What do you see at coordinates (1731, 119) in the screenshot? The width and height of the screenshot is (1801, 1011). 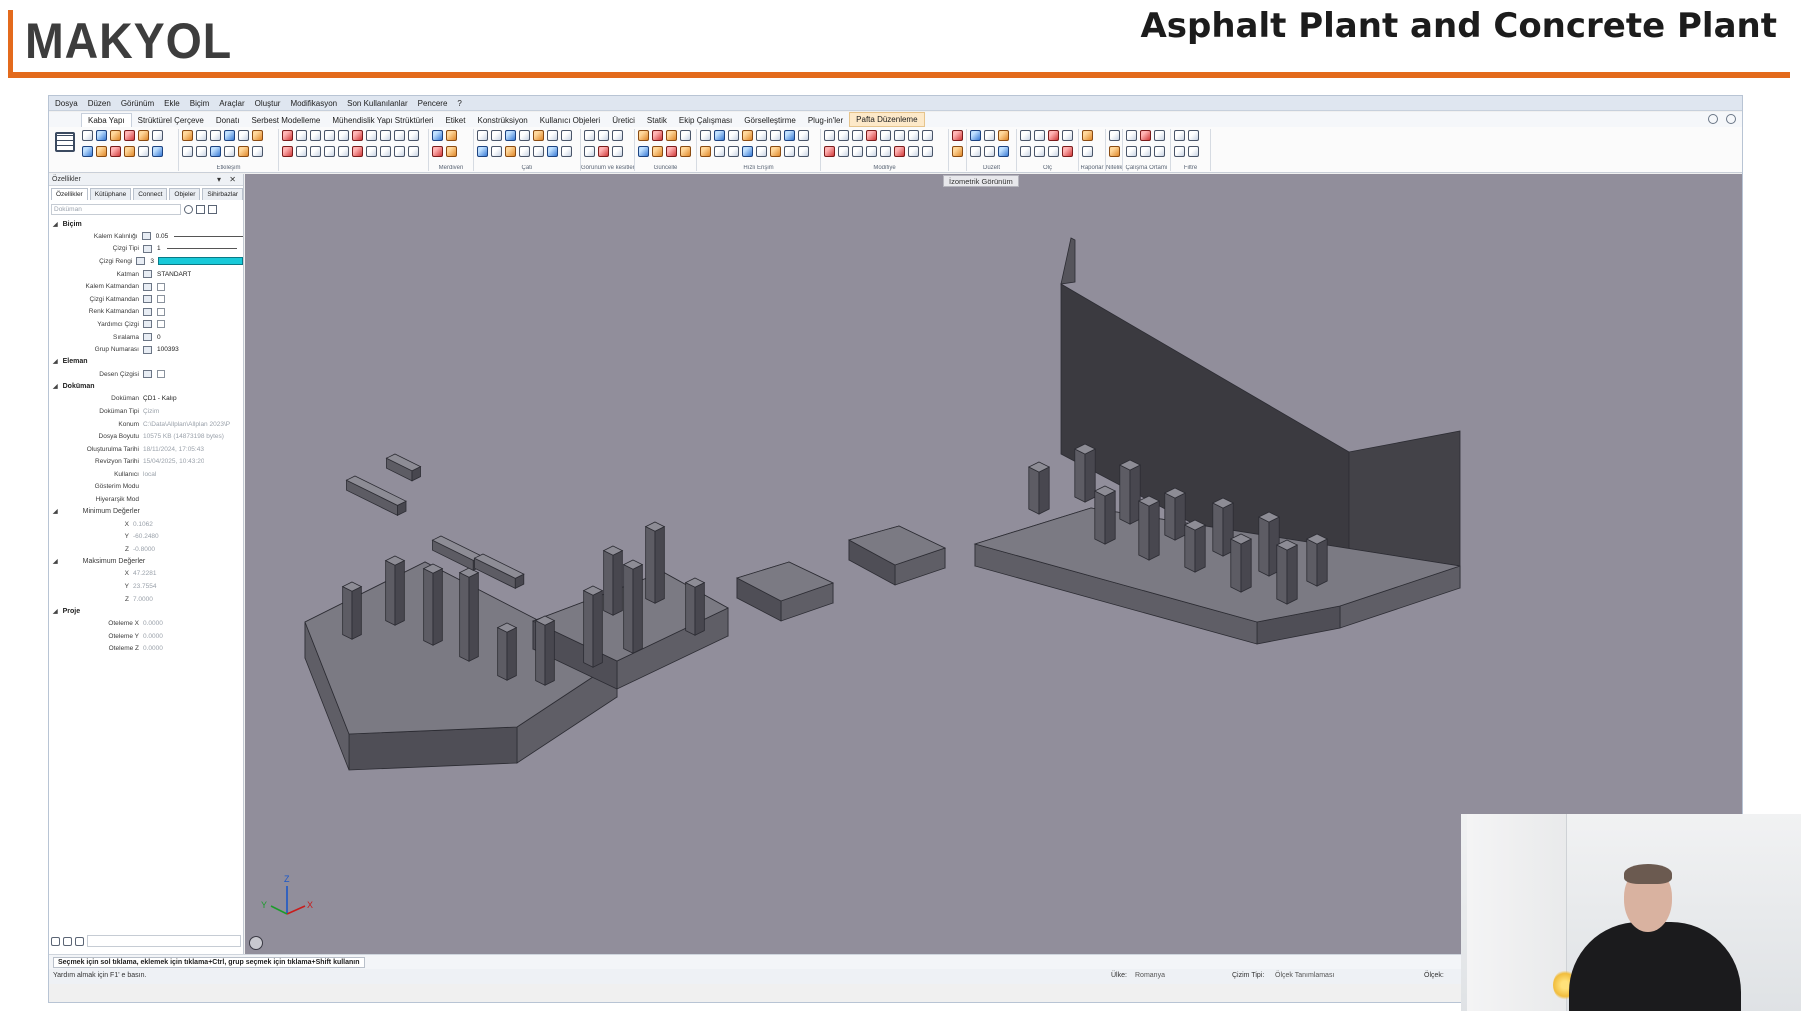 I see `search-icon` at bounding box center [1731, 119].